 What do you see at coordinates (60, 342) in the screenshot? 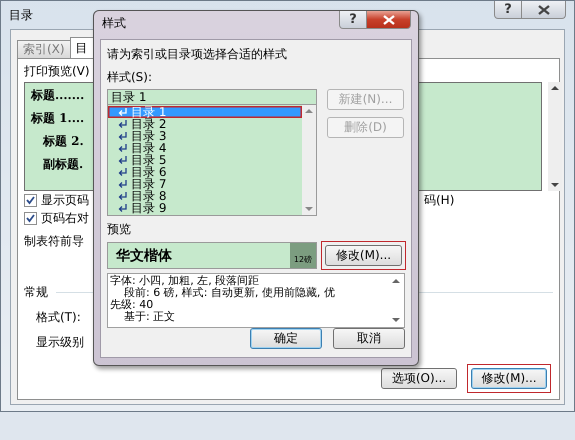
I see `field-label: 显示级别` at bounding box center [60, 342].